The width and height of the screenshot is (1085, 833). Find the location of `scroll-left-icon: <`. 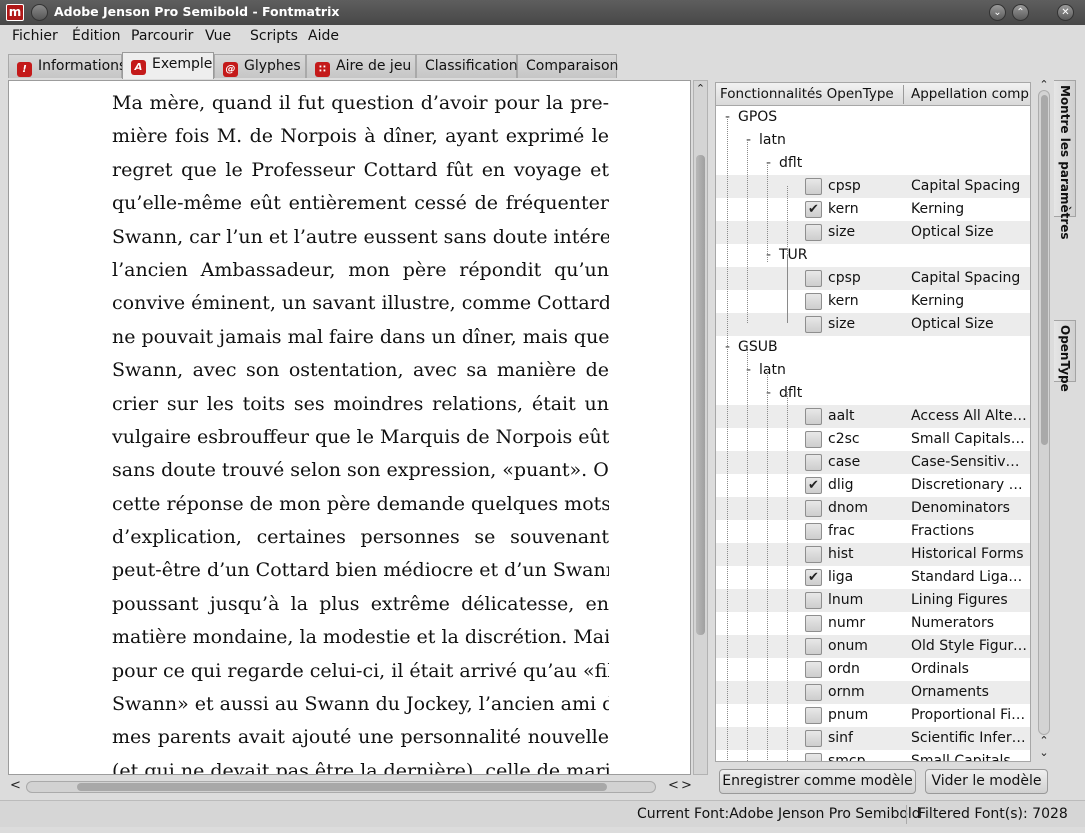

scroll-left-icon: < is located at coordinates (15, 785).